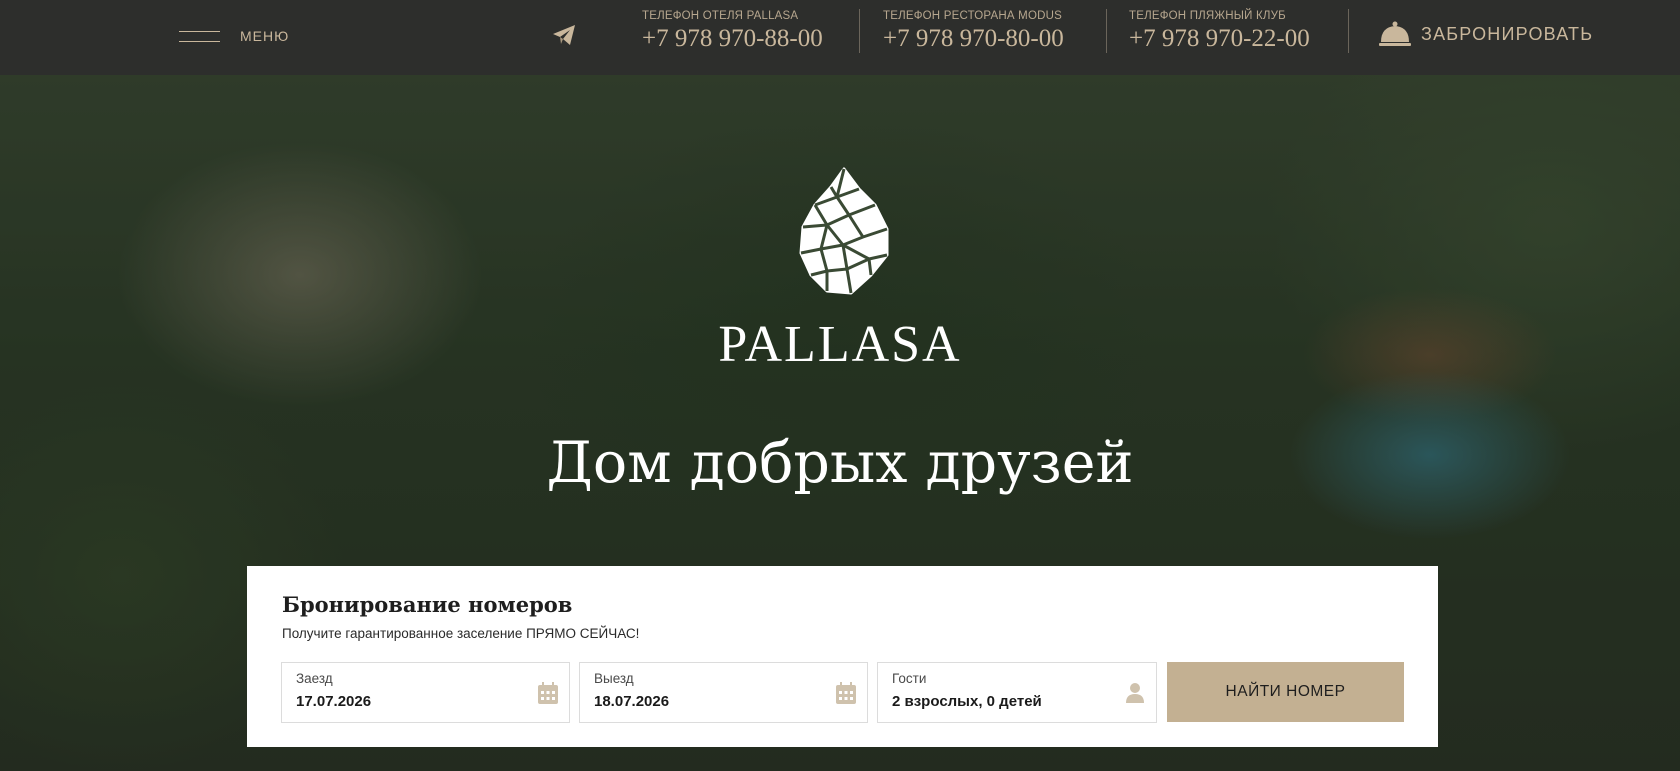 The image size is (1680, 771). I want to click on beach-club-phone-label: ТЕЛЕФОН ПЛЯЖНЫЙ КЛУБ, so click(1207, 16).